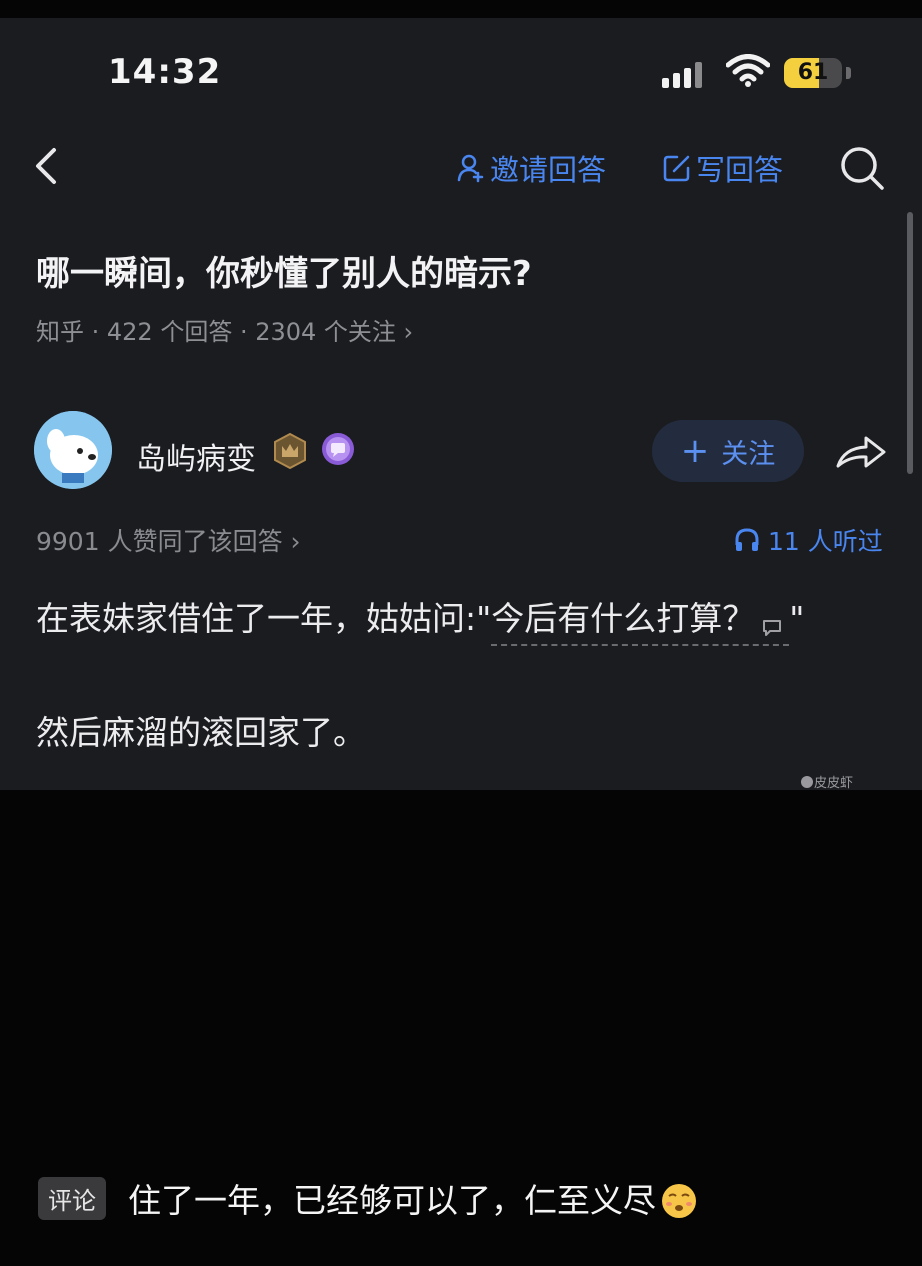 The width and height of the screenshot is (922, 1266). What do you see at coordinates (623, 618) in the screenshot?
I see `answer-quote: 今后有什么打算？` at bounding box center [623, 618].